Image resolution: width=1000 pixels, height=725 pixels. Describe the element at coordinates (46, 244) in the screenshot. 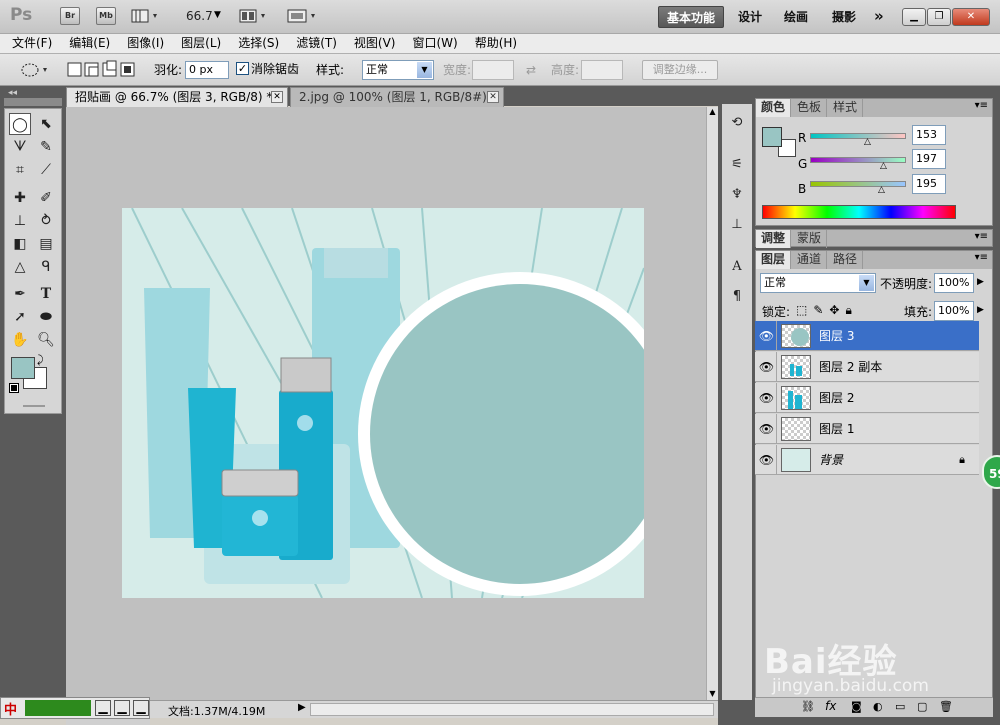

I see `gradient-tool-icon: ▤` at that location.